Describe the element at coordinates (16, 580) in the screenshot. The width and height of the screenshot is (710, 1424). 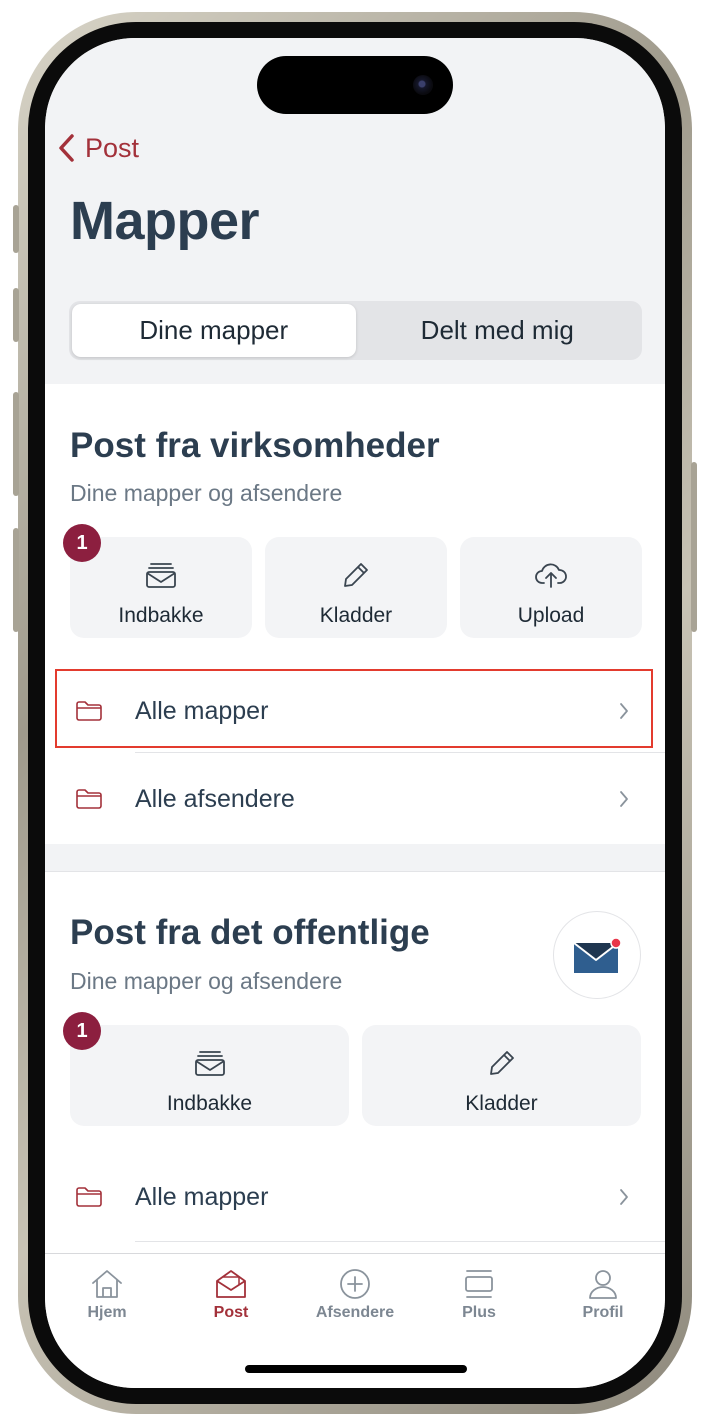
I see `volume-down-button` at that location.